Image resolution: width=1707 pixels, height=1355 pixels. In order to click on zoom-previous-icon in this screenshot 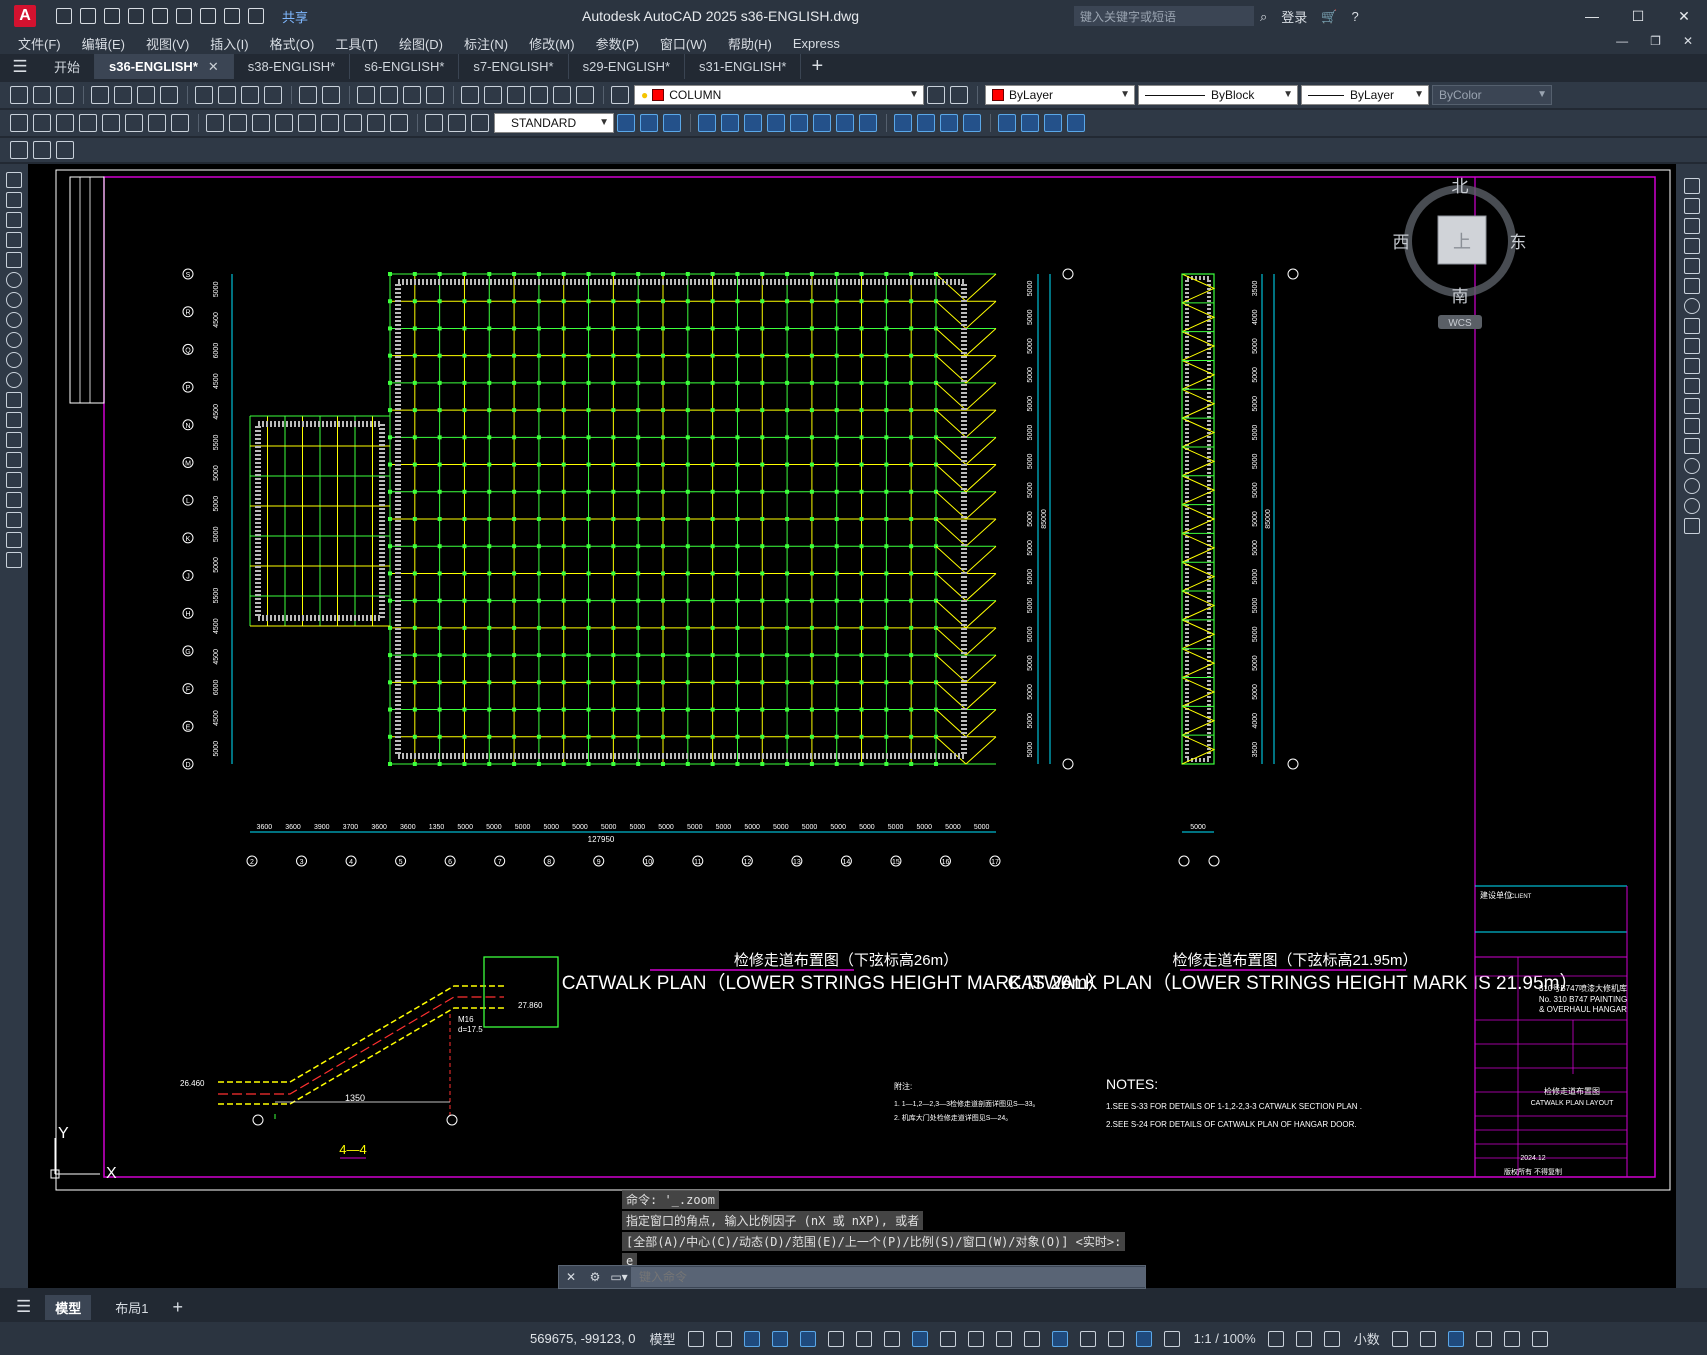, I will do `click(435, 95)`.